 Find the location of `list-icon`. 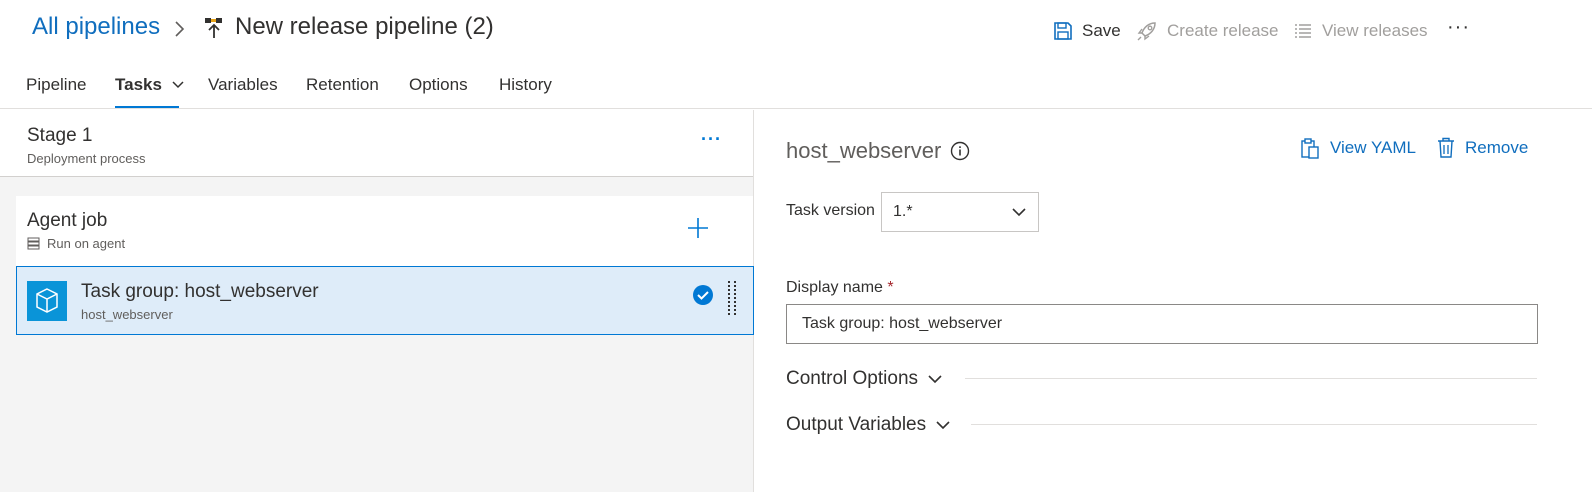

list-icon is located at coordinates (1303, 31).